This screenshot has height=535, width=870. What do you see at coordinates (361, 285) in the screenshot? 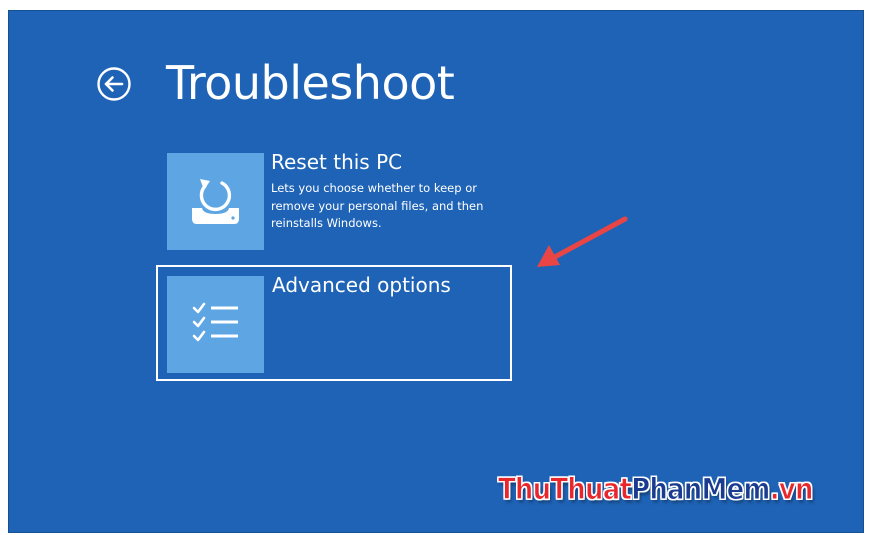
I see `advanced-options-title: Advanced options` at bounding box center [361, 285].